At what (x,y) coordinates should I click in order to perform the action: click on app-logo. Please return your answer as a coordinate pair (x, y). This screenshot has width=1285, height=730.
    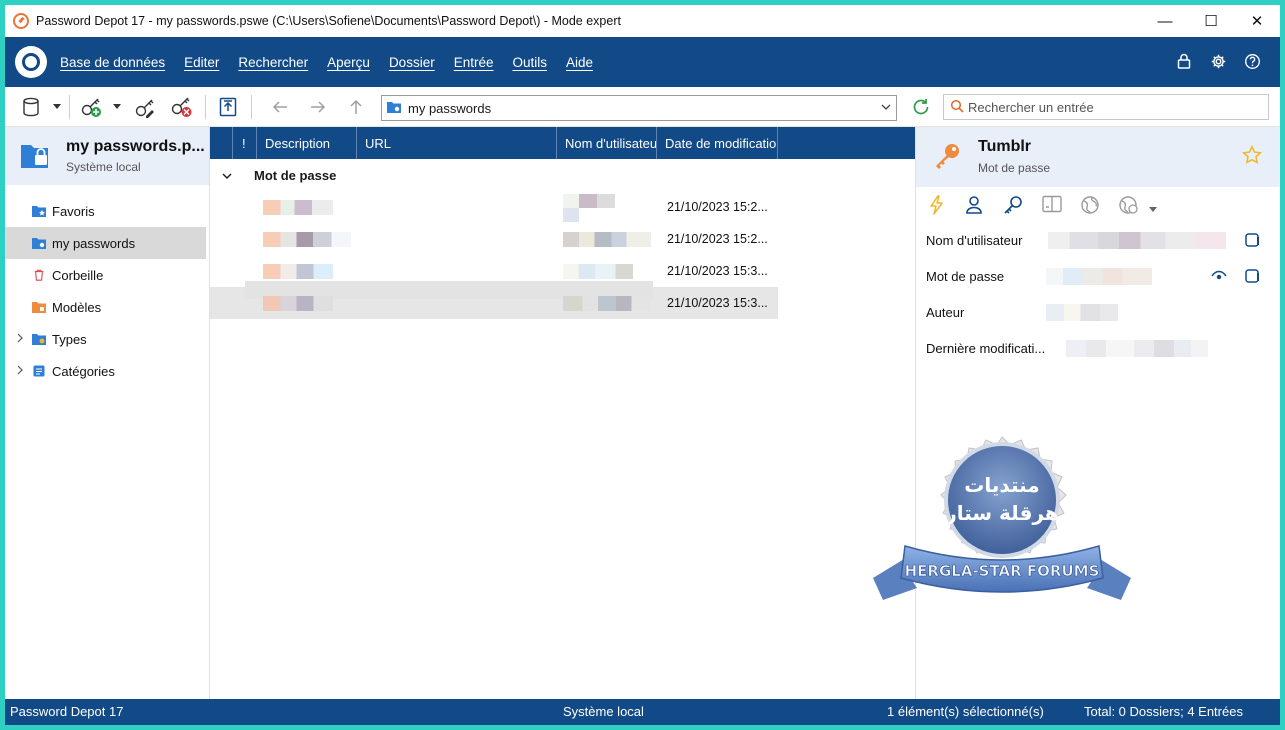
    Looking at the image, I should click on (31, 62).